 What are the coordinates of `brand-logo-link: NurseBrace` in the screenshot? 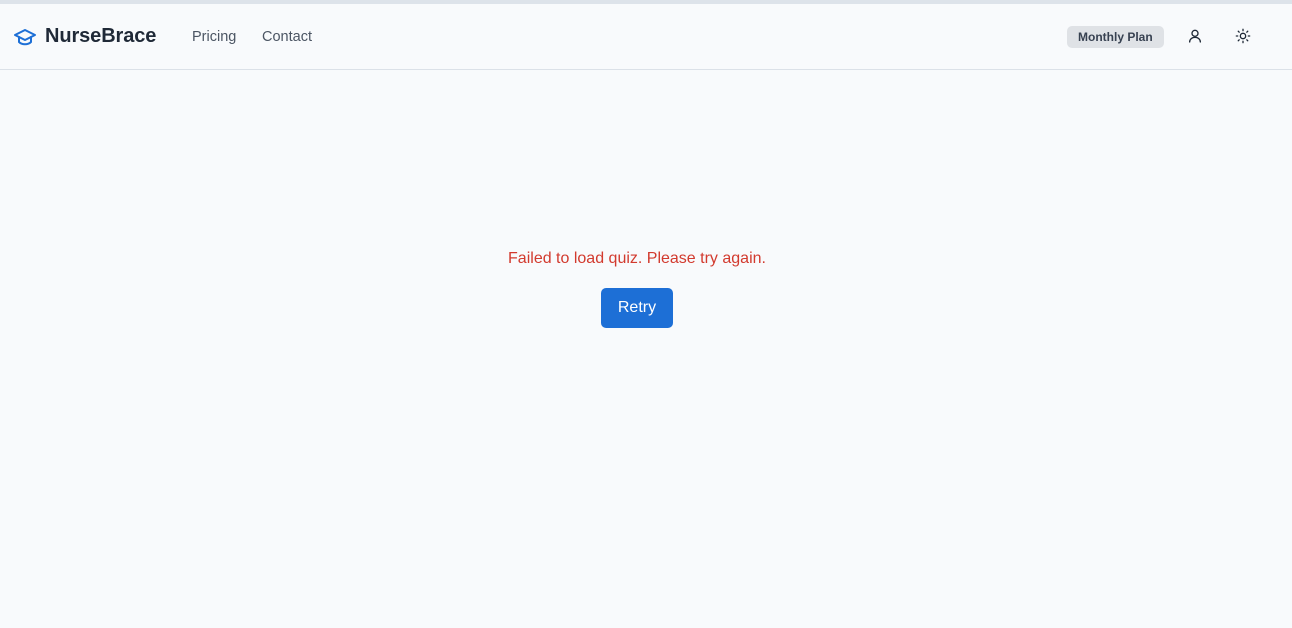 It's located at (84, 36).